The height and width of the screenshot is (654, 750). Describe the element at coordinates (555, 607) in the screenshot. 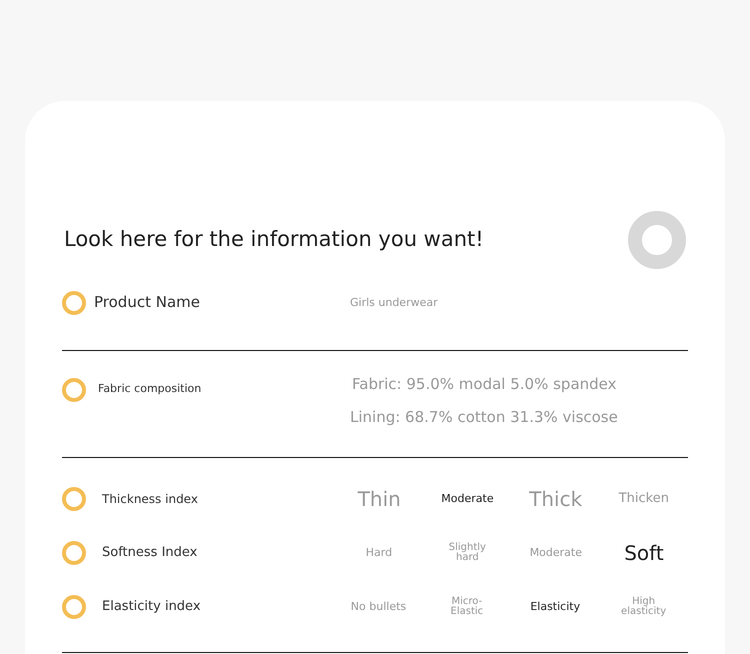

I see `option-label: Elasticity` at that location.